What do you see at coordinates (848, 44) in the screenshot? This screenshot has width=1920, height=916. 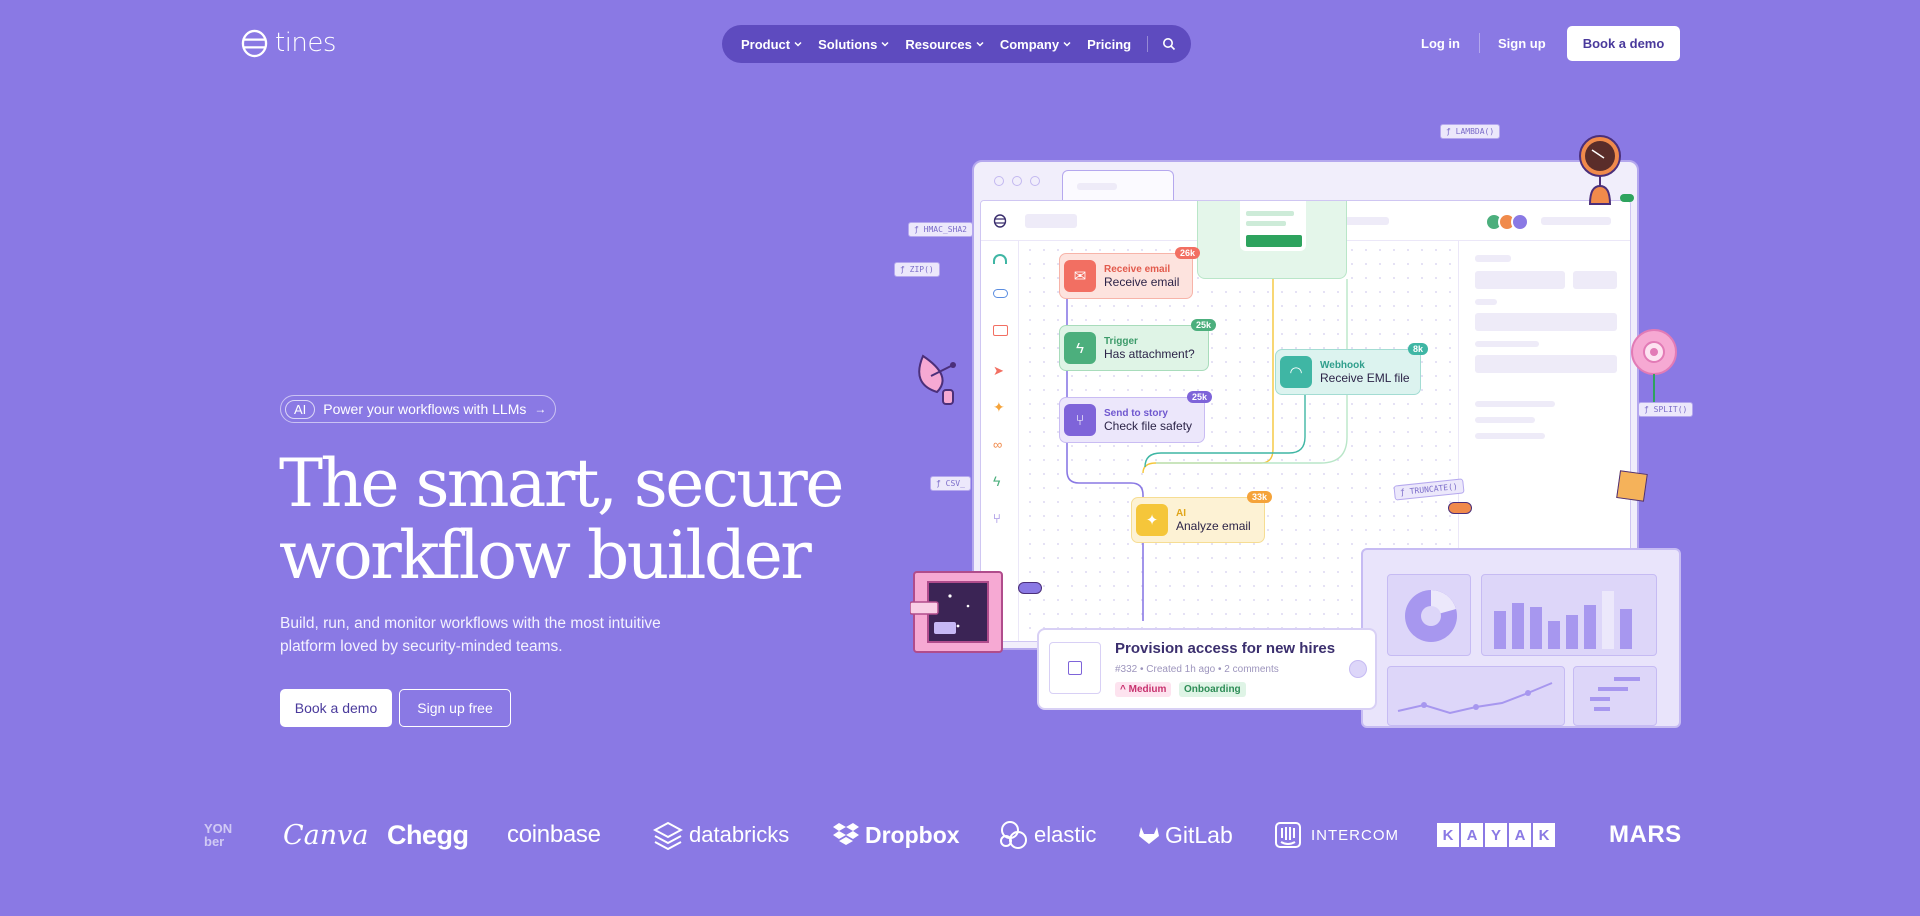 I see `nav-solutions-label: Solutions` at bounding box center [848, 44].